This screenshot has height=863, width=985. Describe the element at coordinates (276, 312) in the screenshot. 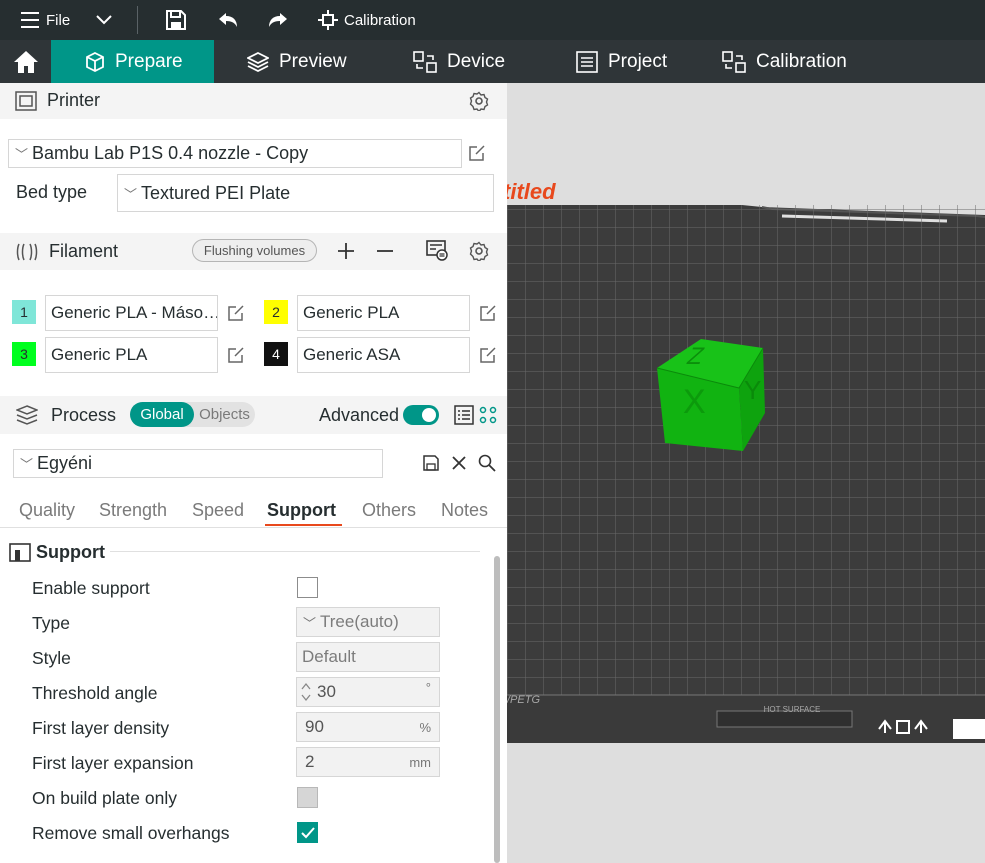

I see `filament-2-color-swatch: 2` at that location.